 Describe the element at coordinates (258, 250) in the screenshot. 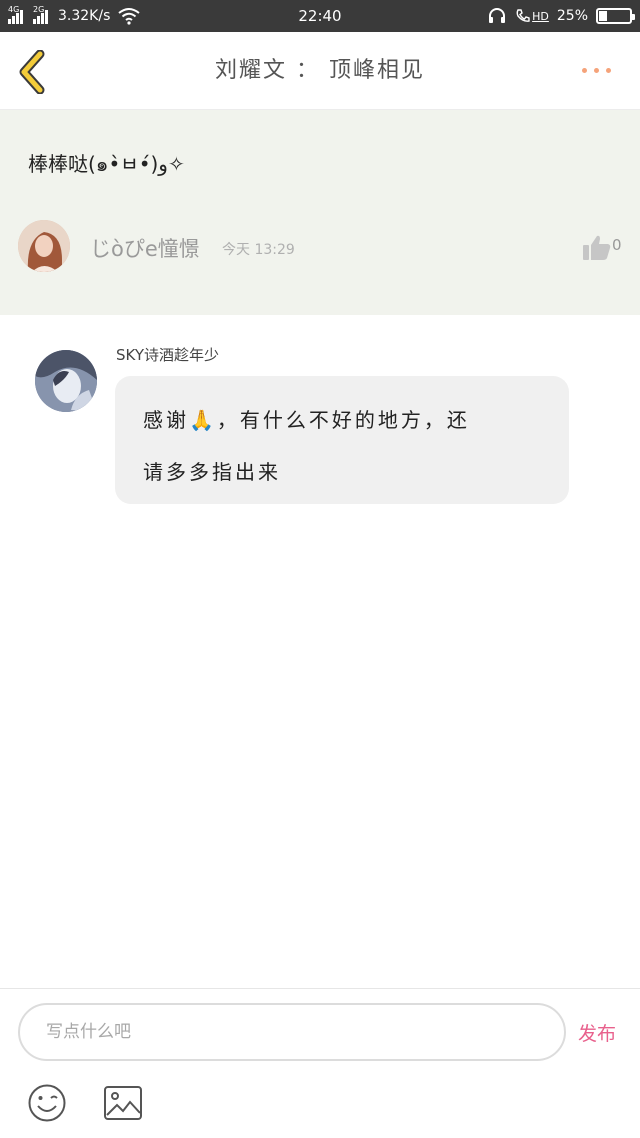

I see `post-timestamp: 今天 13:29` at that location.